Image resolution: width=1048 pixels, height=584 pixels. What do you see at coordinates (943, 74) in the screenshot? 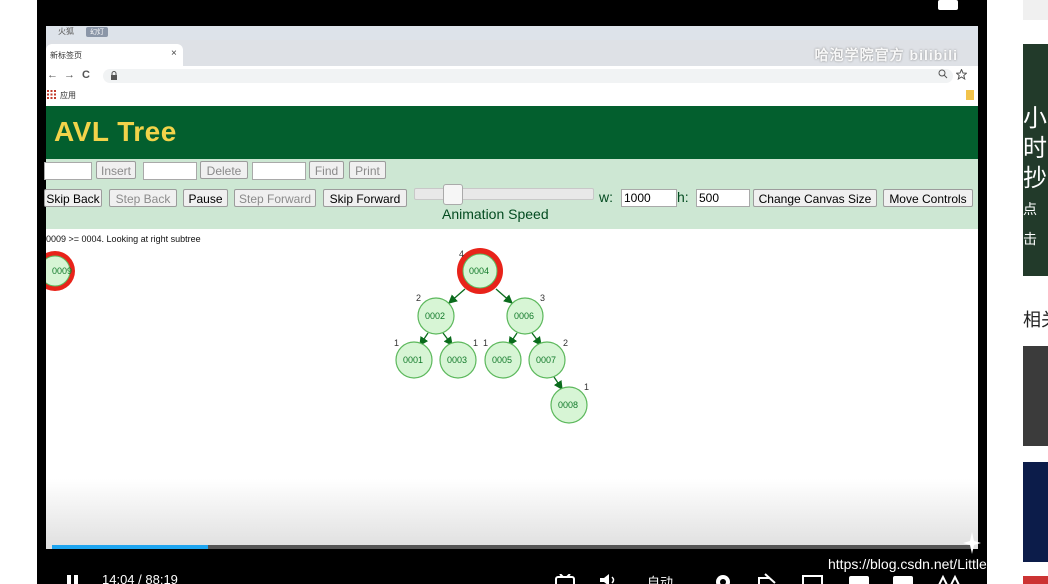
I see `zoom-icon` at bounding box center [943, 74].